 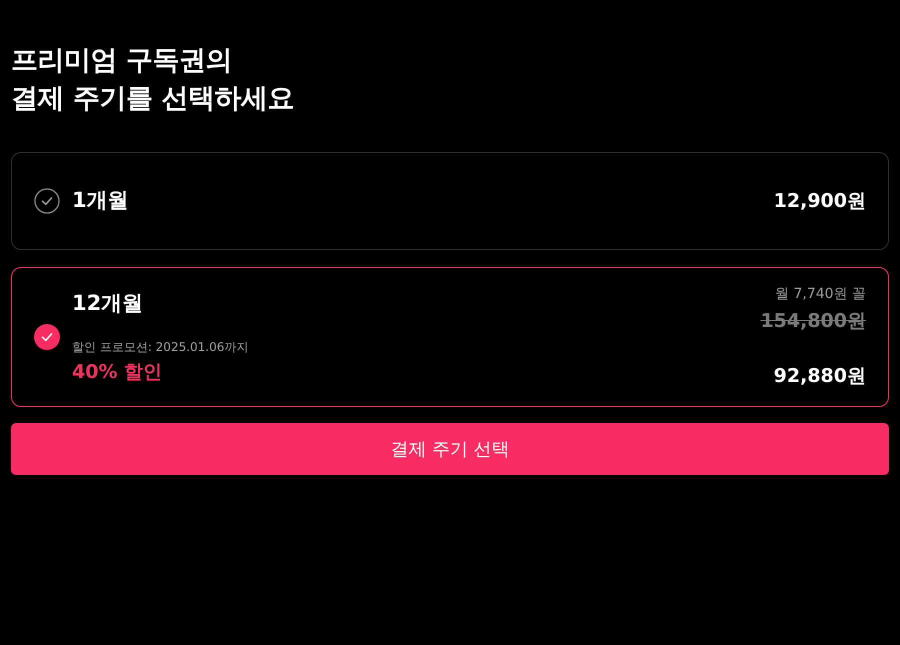 I want to click on plan-price: 12,900원, so click(x=820, y=201).